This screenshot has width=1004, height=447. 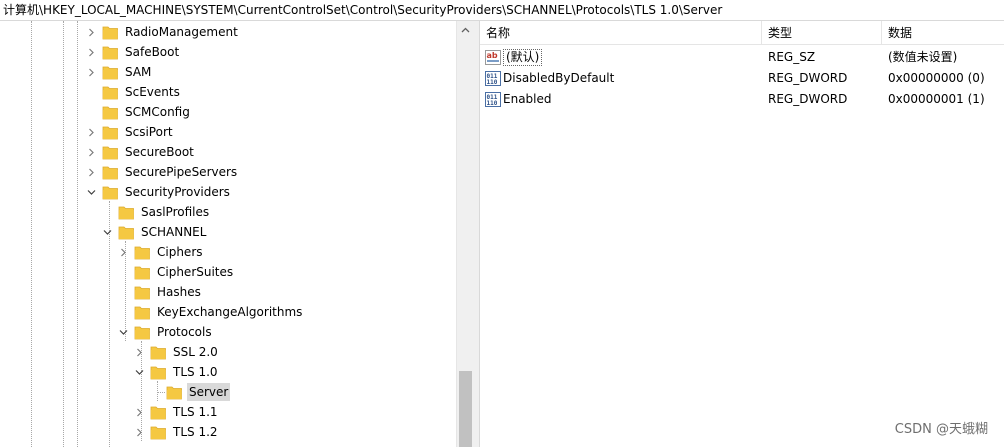 What do you see at coordinates (152, 92) in the screenshot?
I see `tree-node-label: ScEvents` at bounding box center [152, 92].